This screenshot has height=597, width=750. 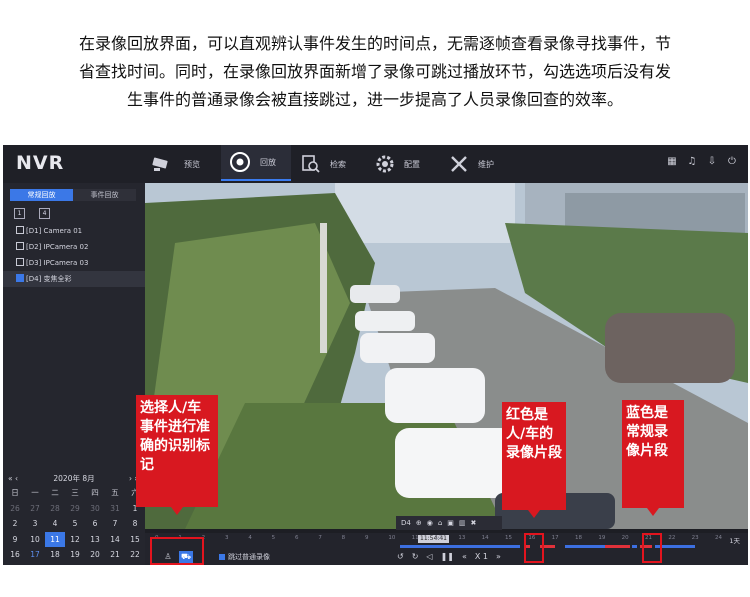 What do you see at coordinates (227, 538) in the screenshot?
I see `timeline-tick: 3` at bounding box center [227, 538].